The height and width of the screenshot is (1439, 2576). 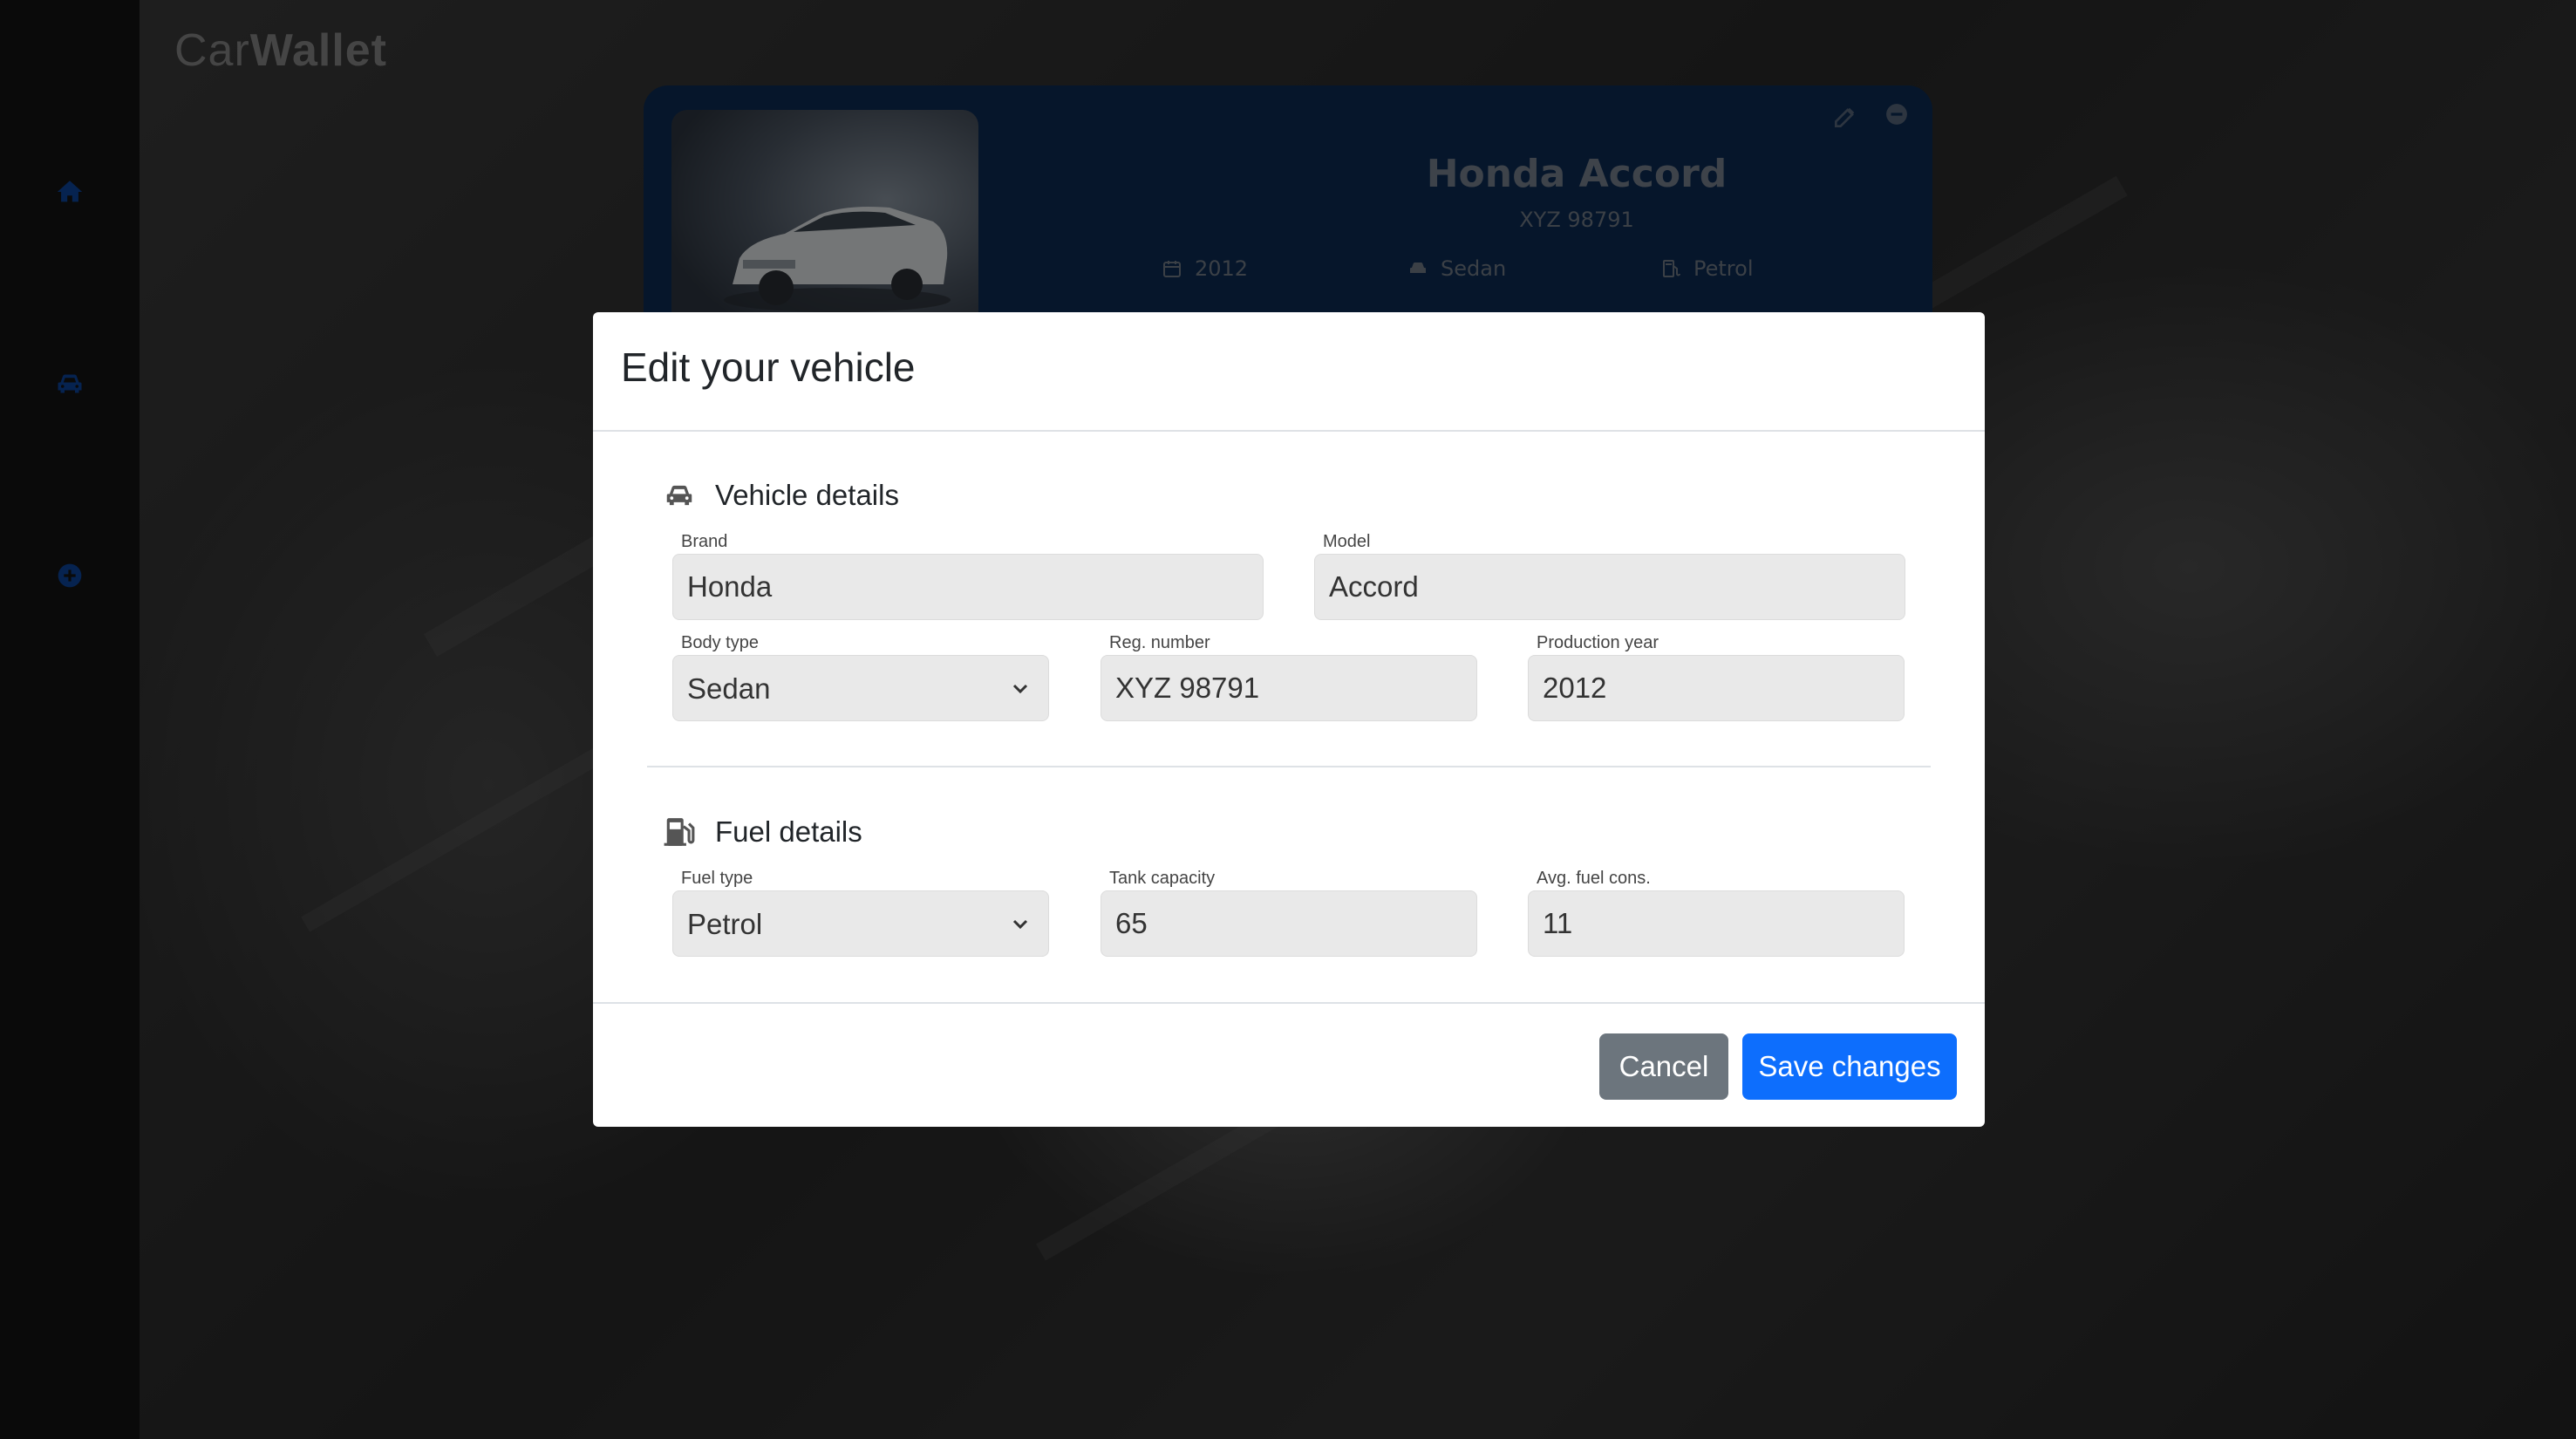 What do you see at coordinates (1717, 688) in the screenshot?
I see `production-year-input` at bounding box center [1717, 688].